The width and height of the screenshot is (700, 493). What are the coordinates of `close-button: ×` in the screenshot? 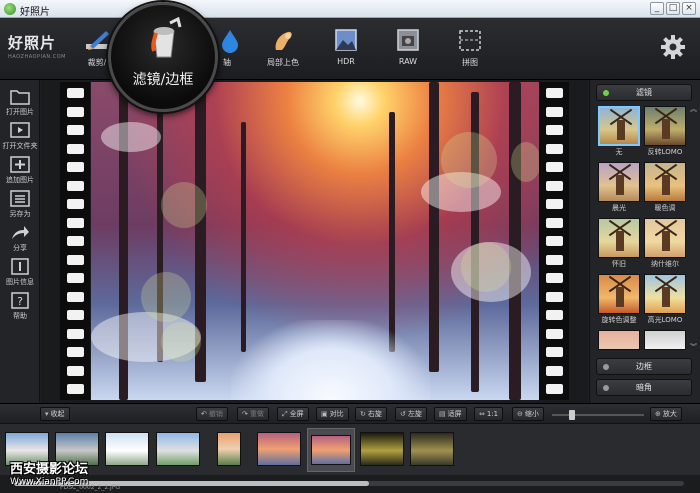 It's located at (689, 8).